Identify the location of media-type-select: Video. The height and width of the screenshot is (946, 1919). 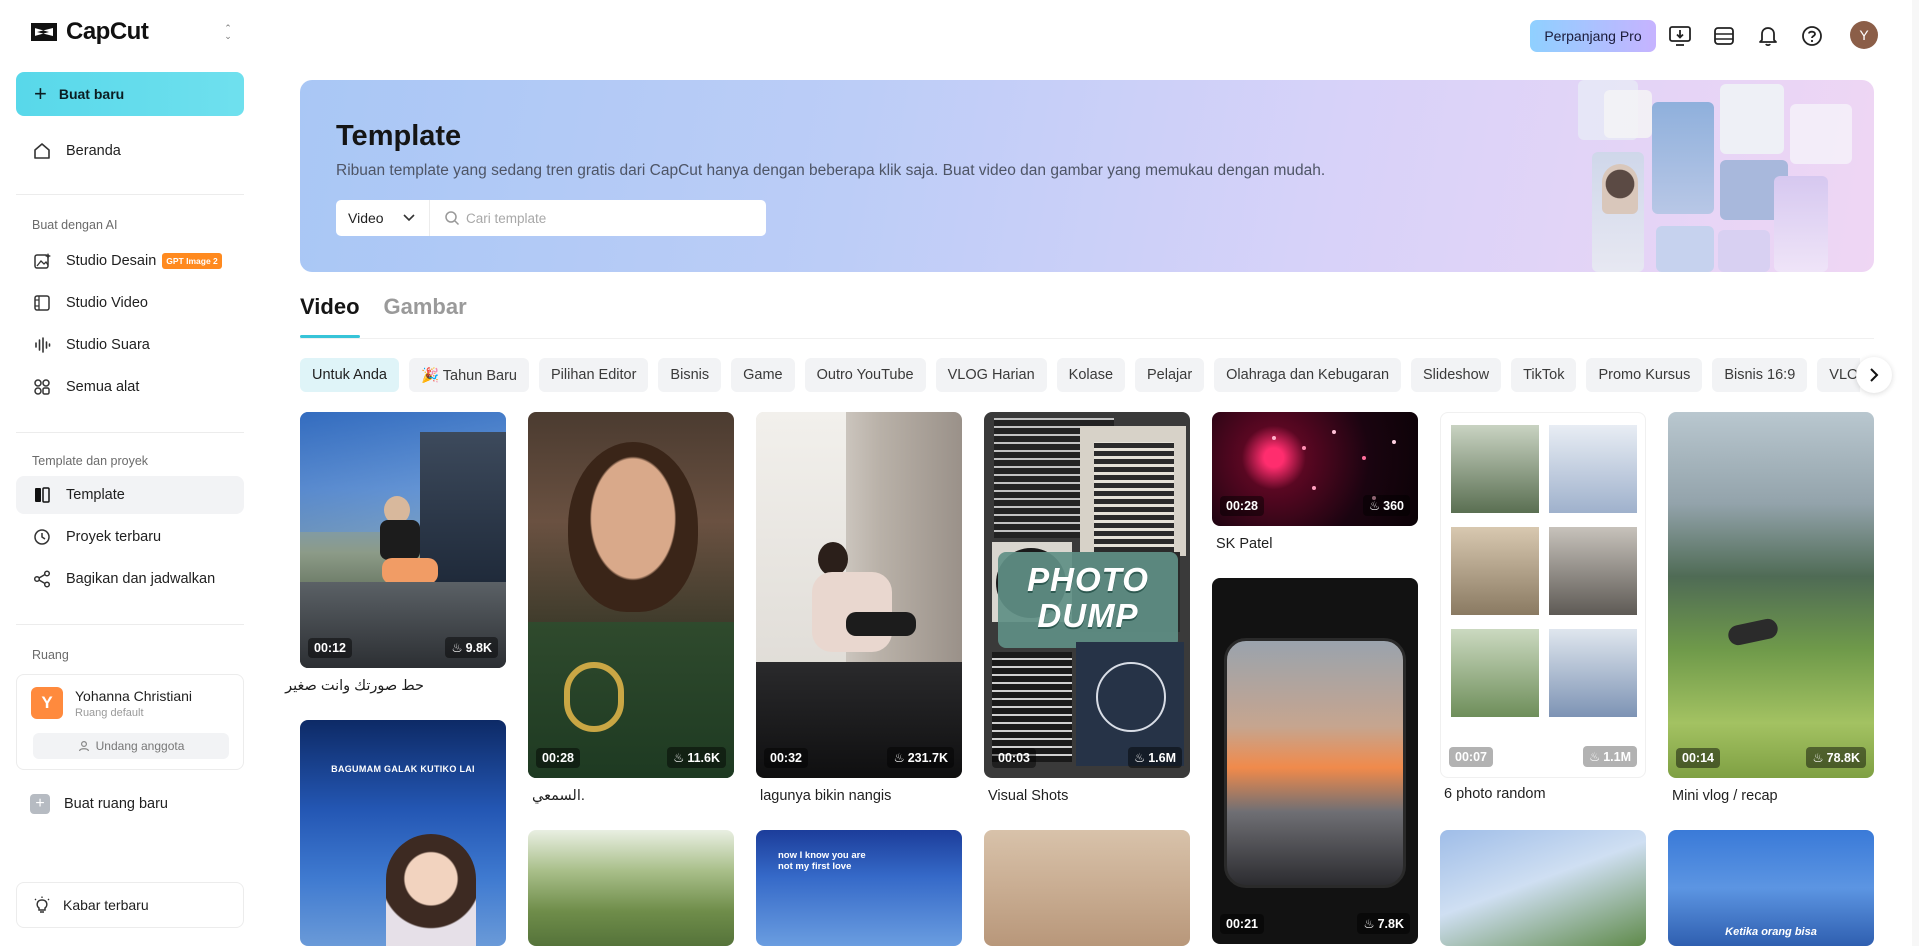
(383, 218).